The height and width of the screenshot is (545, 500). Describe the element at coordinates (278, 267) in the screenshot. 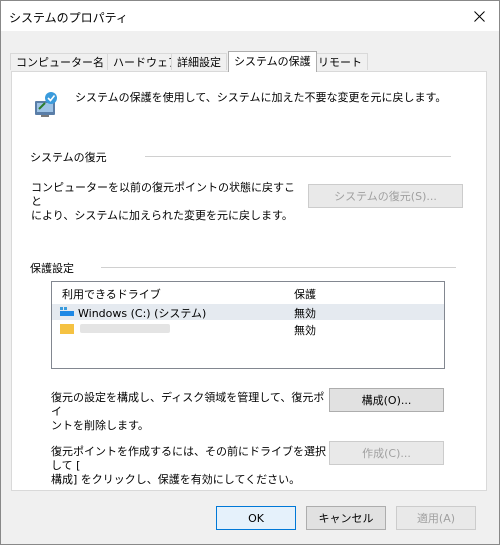

I see `protection-group-line` at that location.